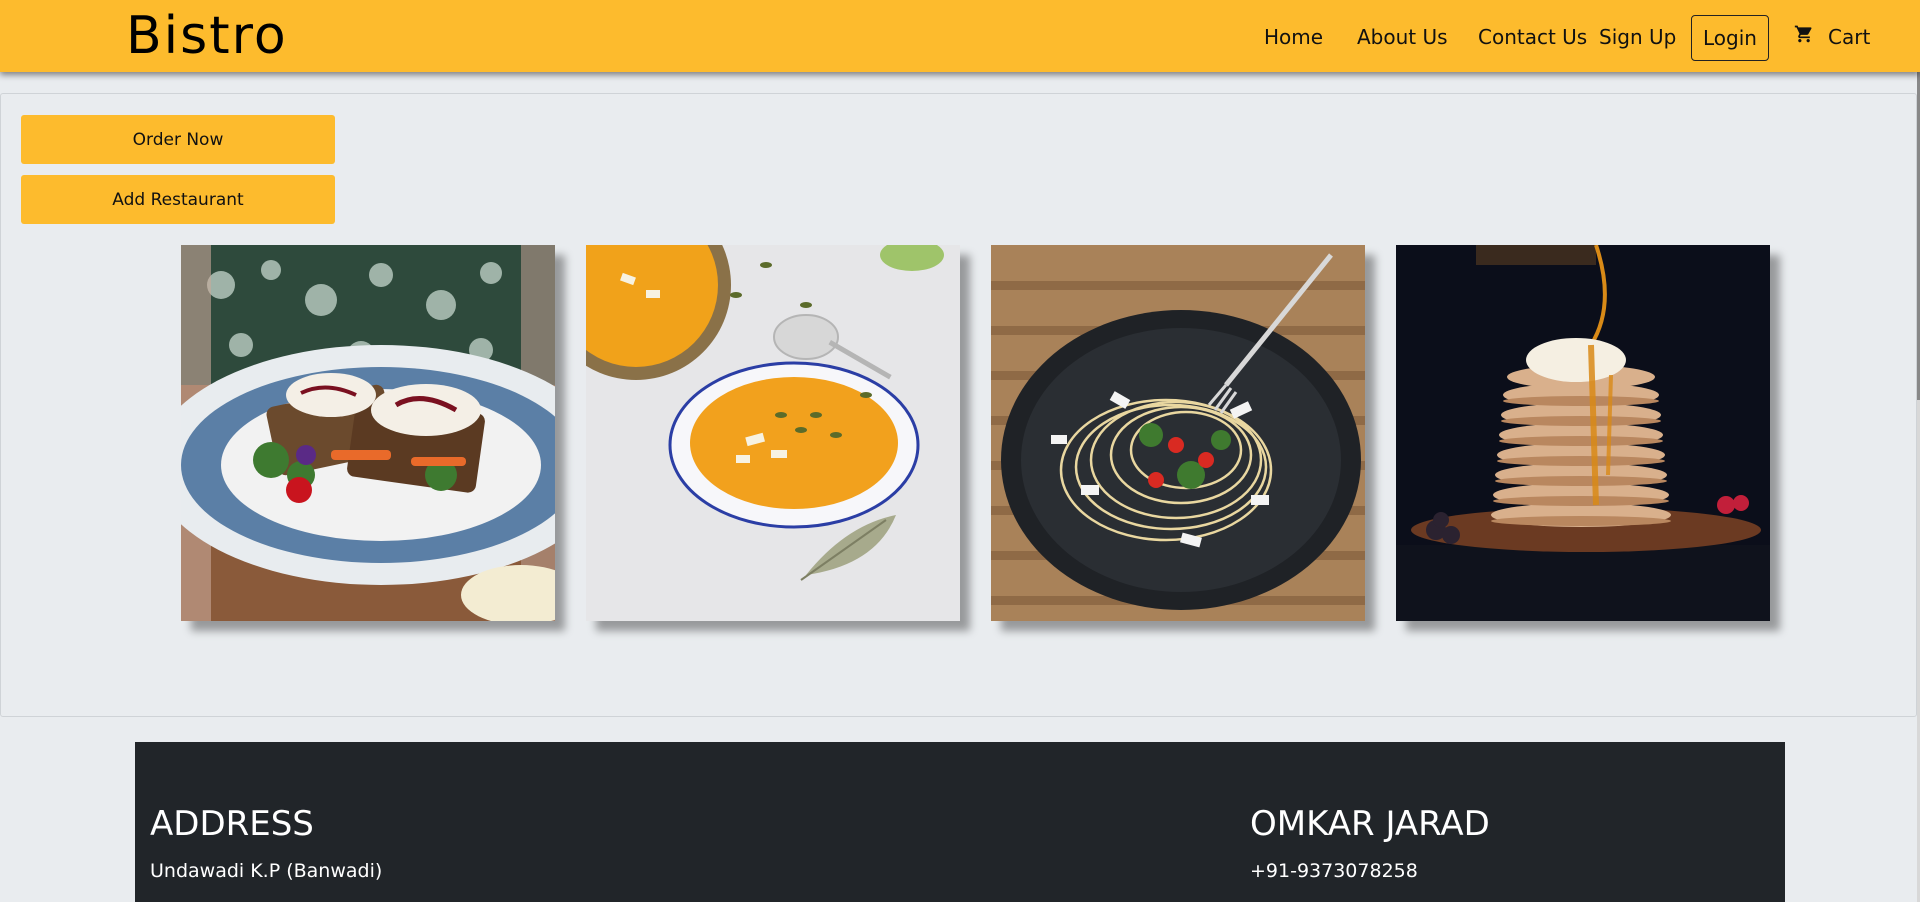  What do you see at coordinates (266, 871) in the screenshot?
I see `address-text: Undawadi K.P (Banwadi)` at bounding box center [266, 871].